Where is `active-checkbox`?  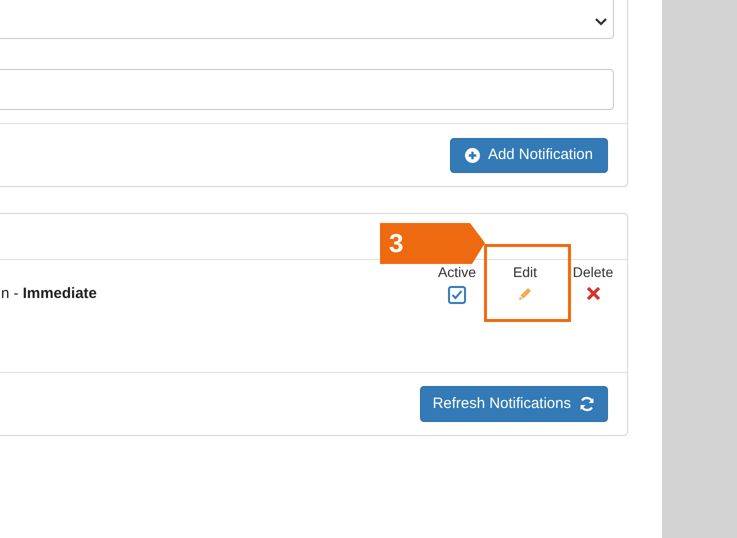 active-checkbox is located at coordinates (457, 295).